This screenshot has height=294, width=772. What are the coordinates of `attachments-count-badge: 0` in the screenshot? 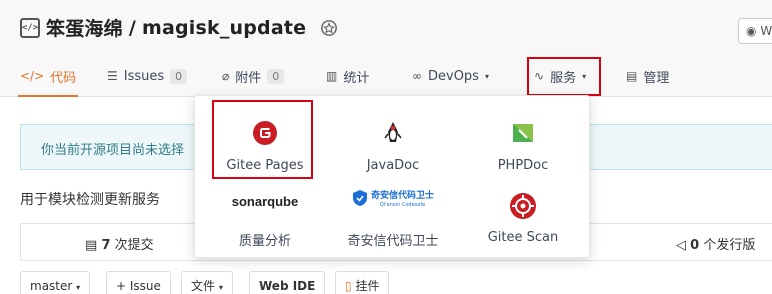 It's located at (276, 76).